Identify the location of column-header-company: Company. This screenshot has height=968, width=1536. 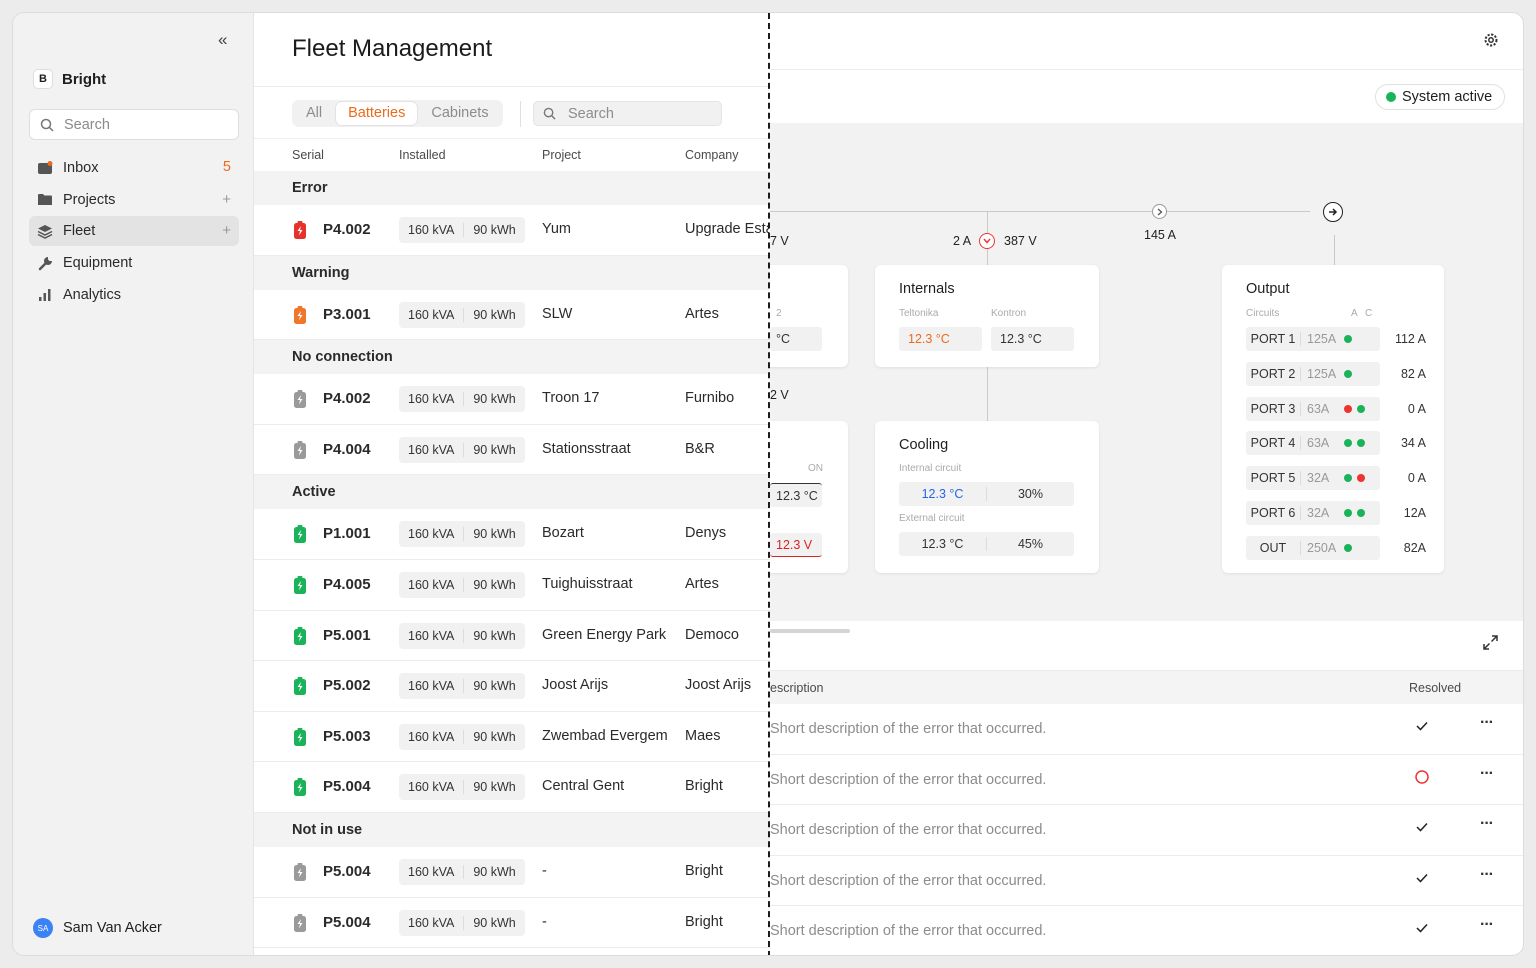
(712, 155).